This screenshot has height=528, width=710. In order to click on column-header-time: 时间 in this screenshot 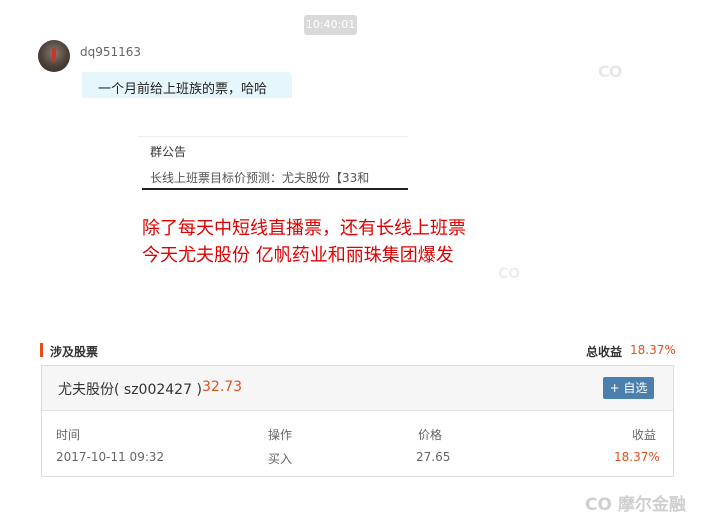, I will do `click(68, 435)`.